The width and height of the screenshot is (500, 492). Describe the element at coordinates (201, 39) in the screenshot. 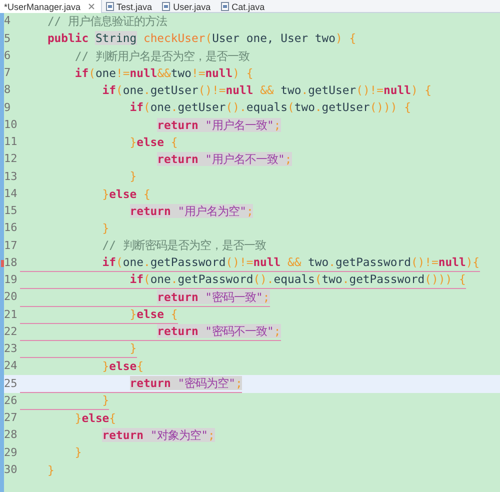

I see `code-line: public String checkUser(User one, User two) {` at that location.